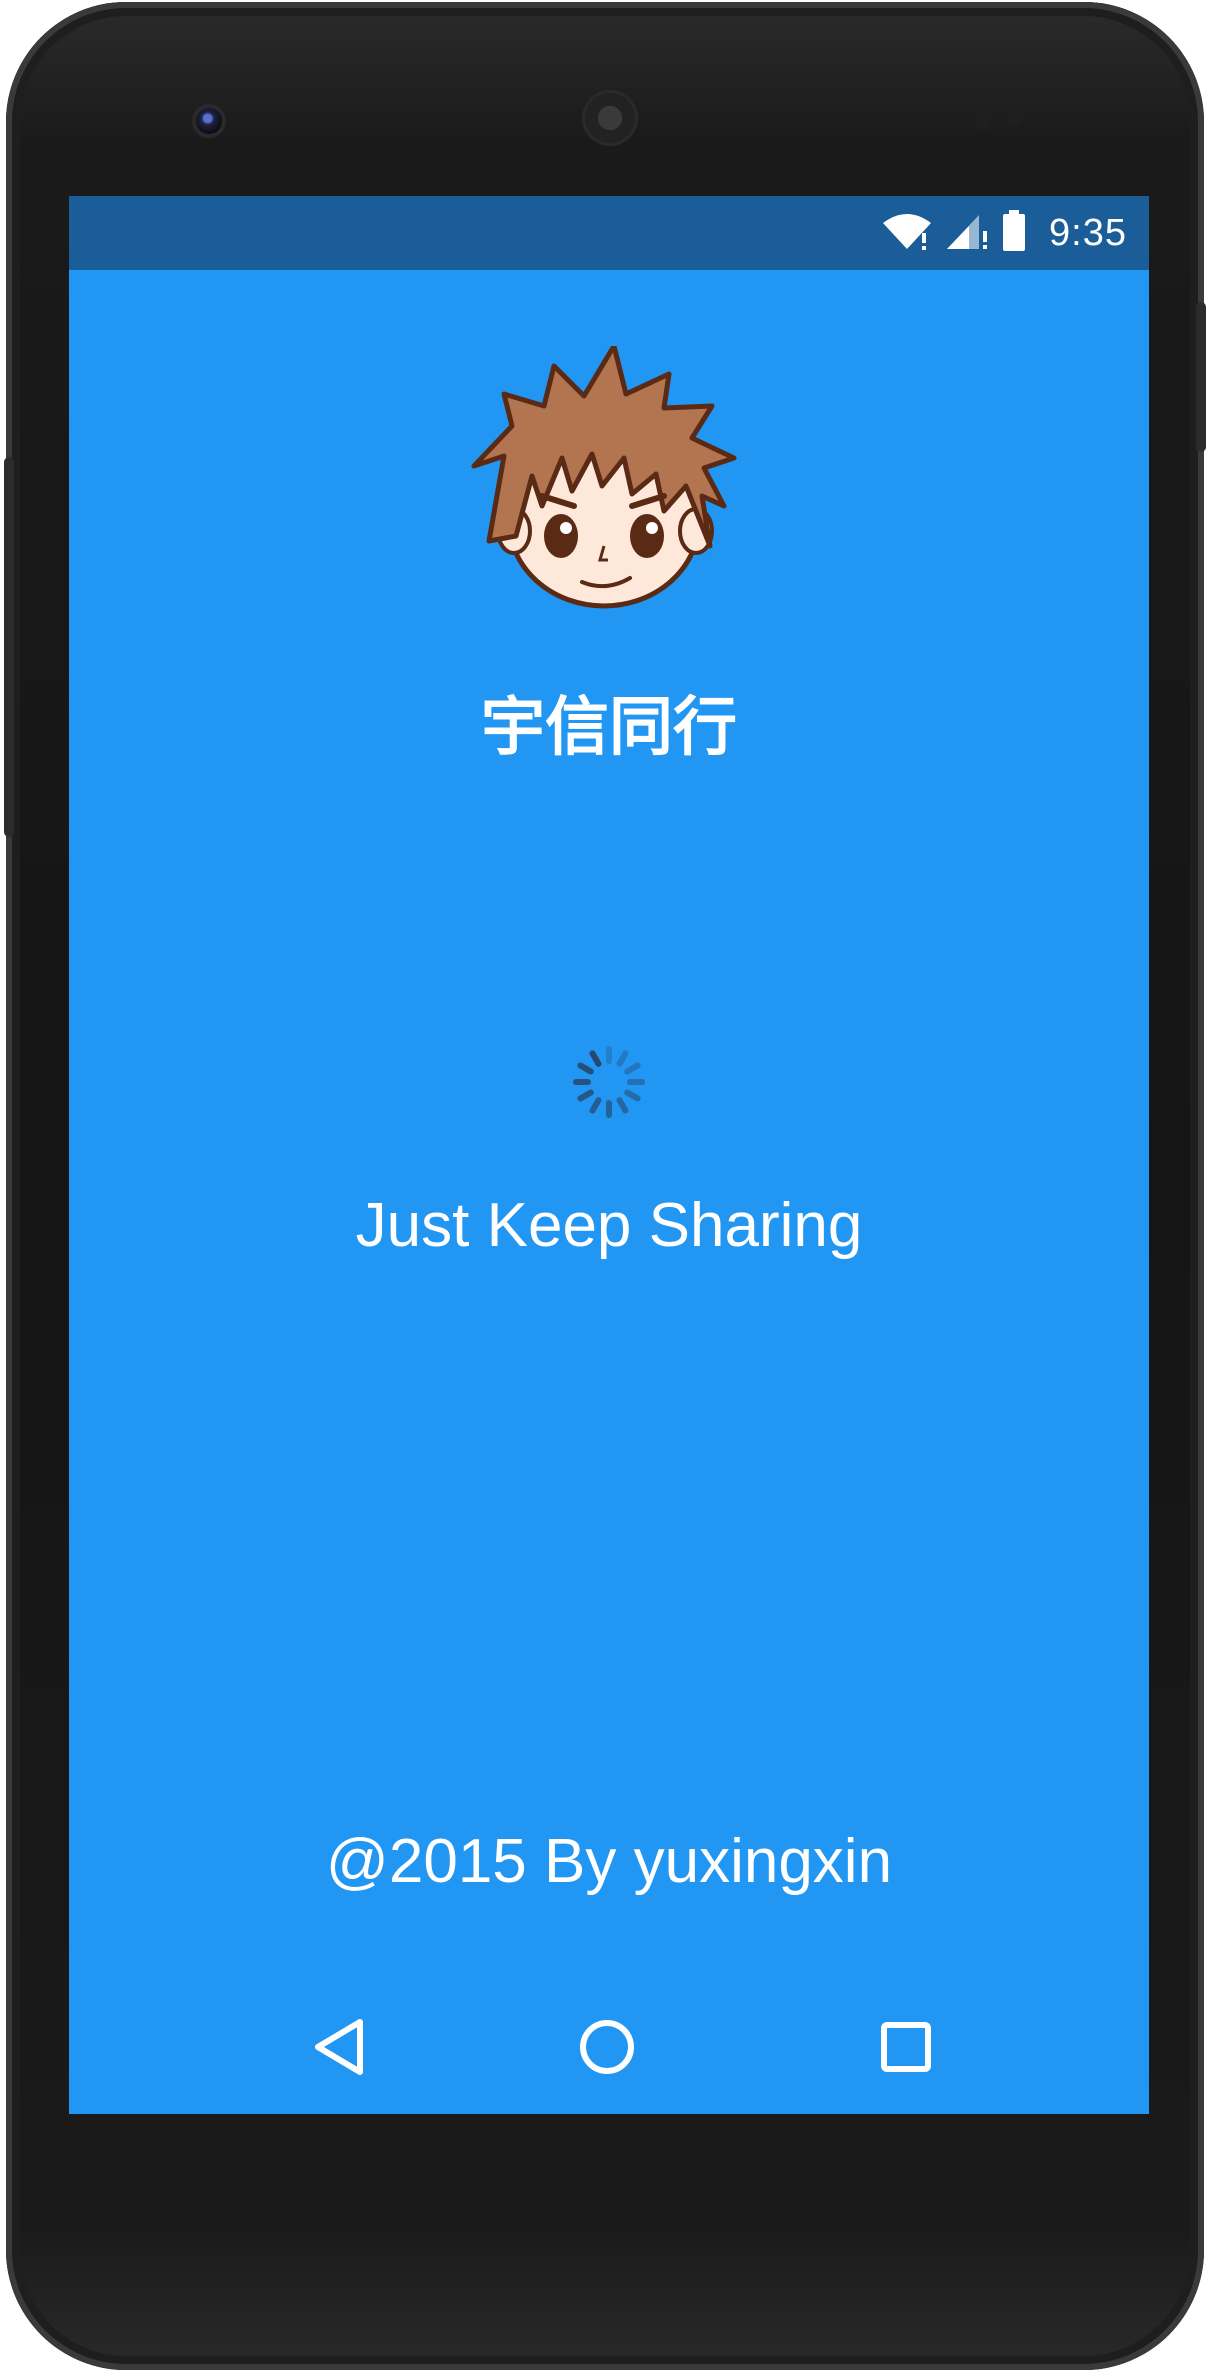 This screenshot has width=1210, height=2375. Describe the element at coordinates (609, 1225) in the screenshot. I see `tagline: Just Keep Sharing` at that location.